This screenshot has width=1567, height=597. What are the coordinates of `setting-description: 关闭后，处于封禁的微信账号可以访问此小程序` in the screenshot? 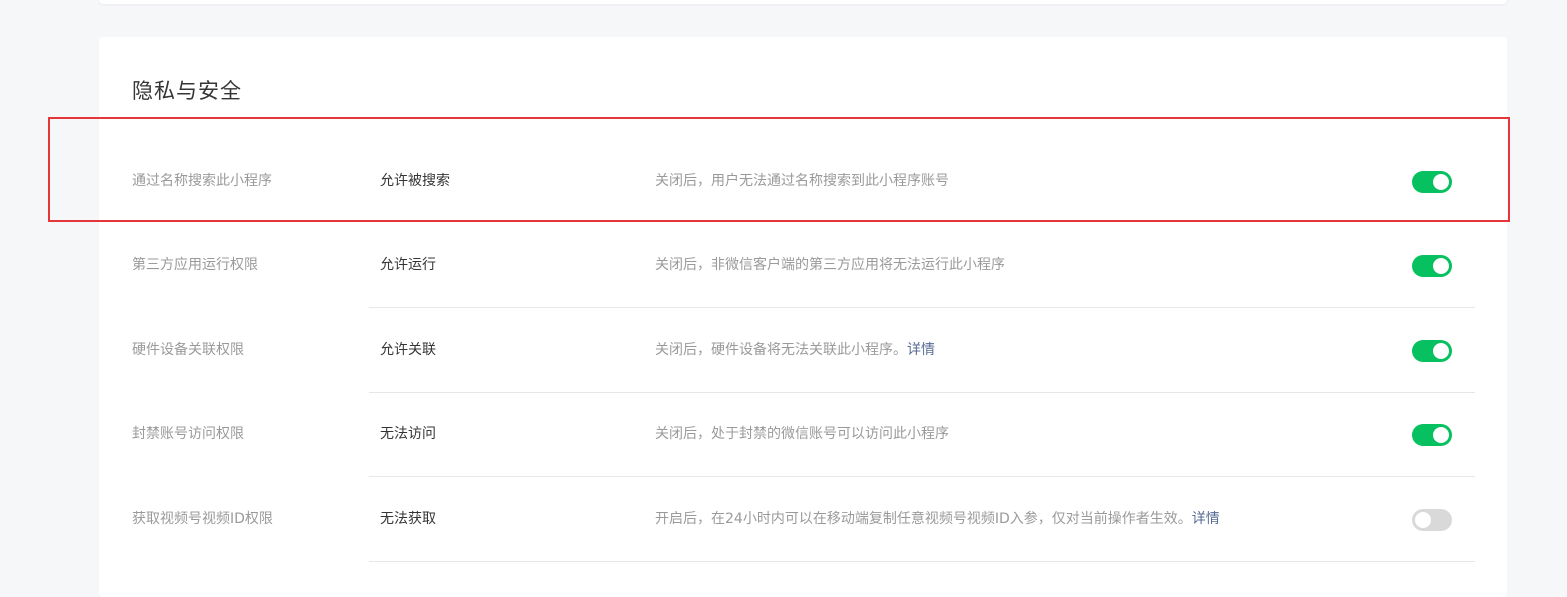 It's located at (802, 434).